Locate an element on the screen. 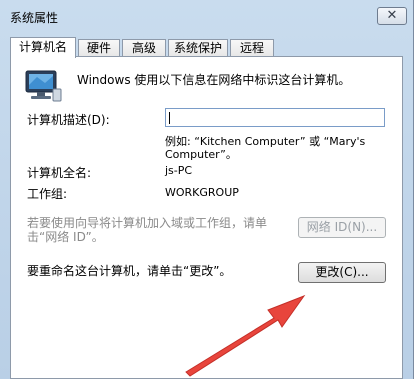 Image resolution: width=414 pixels, height=379 pixels. tab-computer-name: 计算机名 is located at coordinates (43, 47).